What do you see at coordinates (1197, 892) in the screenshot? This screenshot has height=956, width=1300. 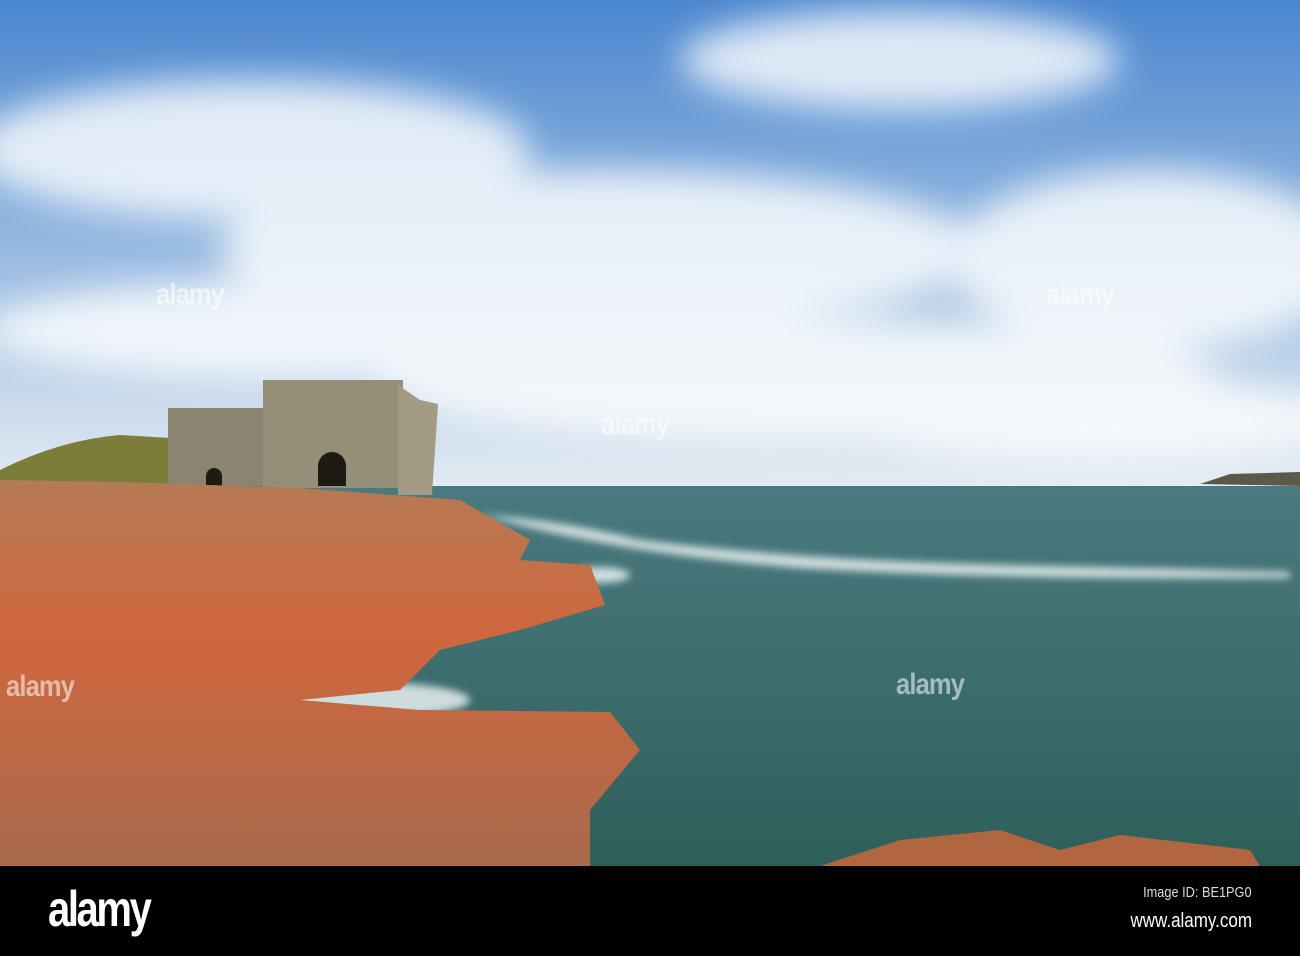 I see `image-id: Image ID: BE1PG0` at bounding box center [1197, 892].